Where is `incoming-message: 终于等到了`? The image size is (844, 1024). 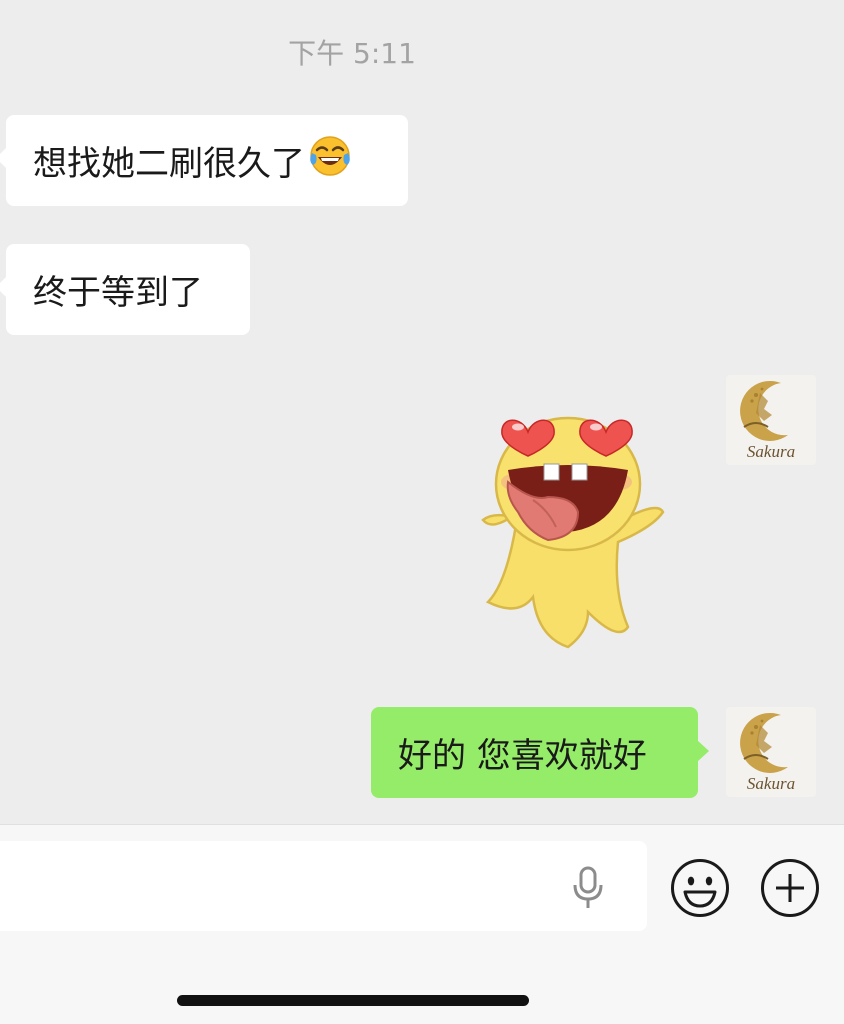
incoming-message: 终于等到了 is located at coordinates (125, 289).